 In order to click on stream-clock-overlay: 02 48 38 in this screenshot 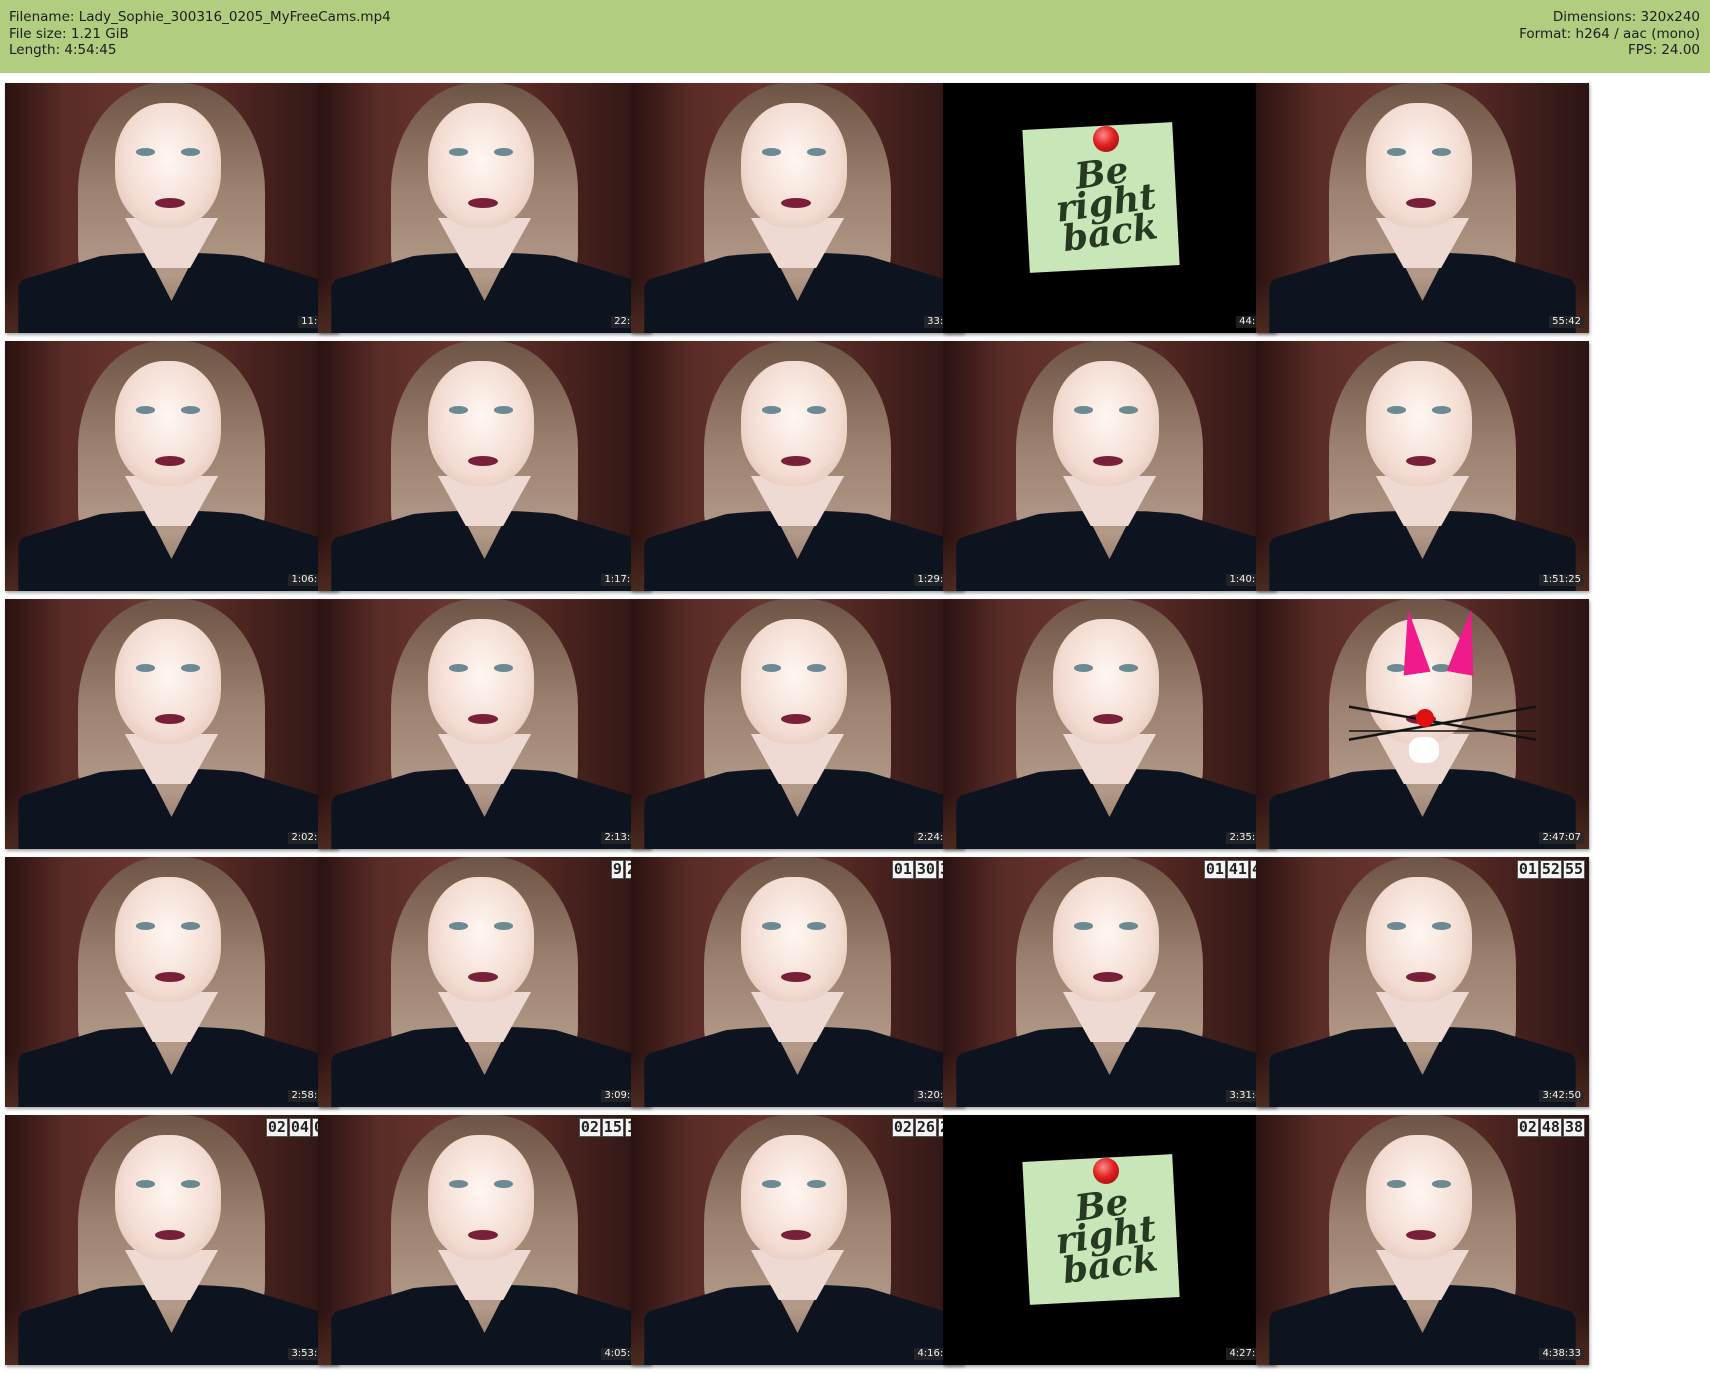, I will do `click(1550, 1127)`.